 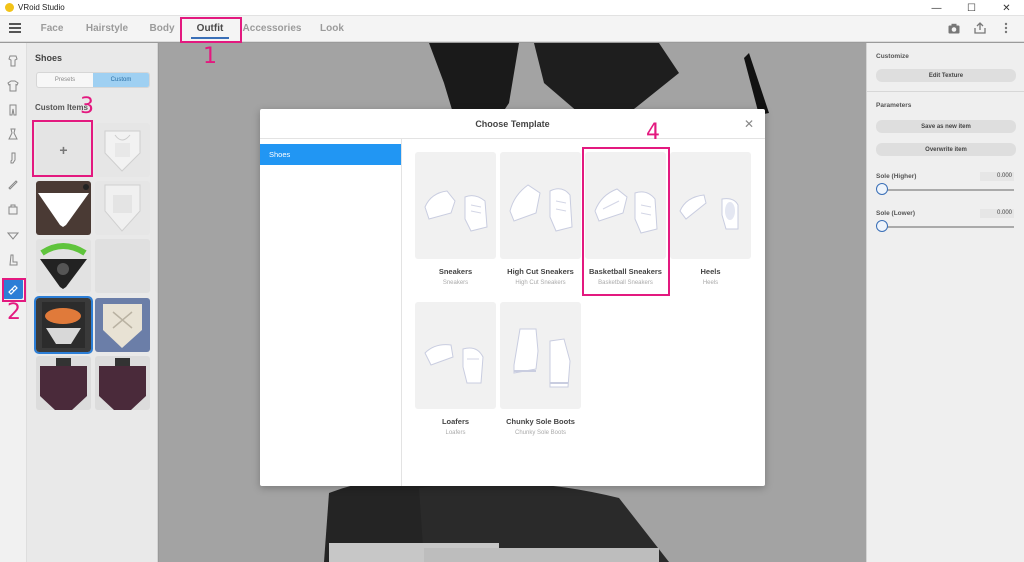 What do you see at coordinates (455, 283) in the screenshot?
I see `template-description: Sneakers` at bounding box center [455, 283].